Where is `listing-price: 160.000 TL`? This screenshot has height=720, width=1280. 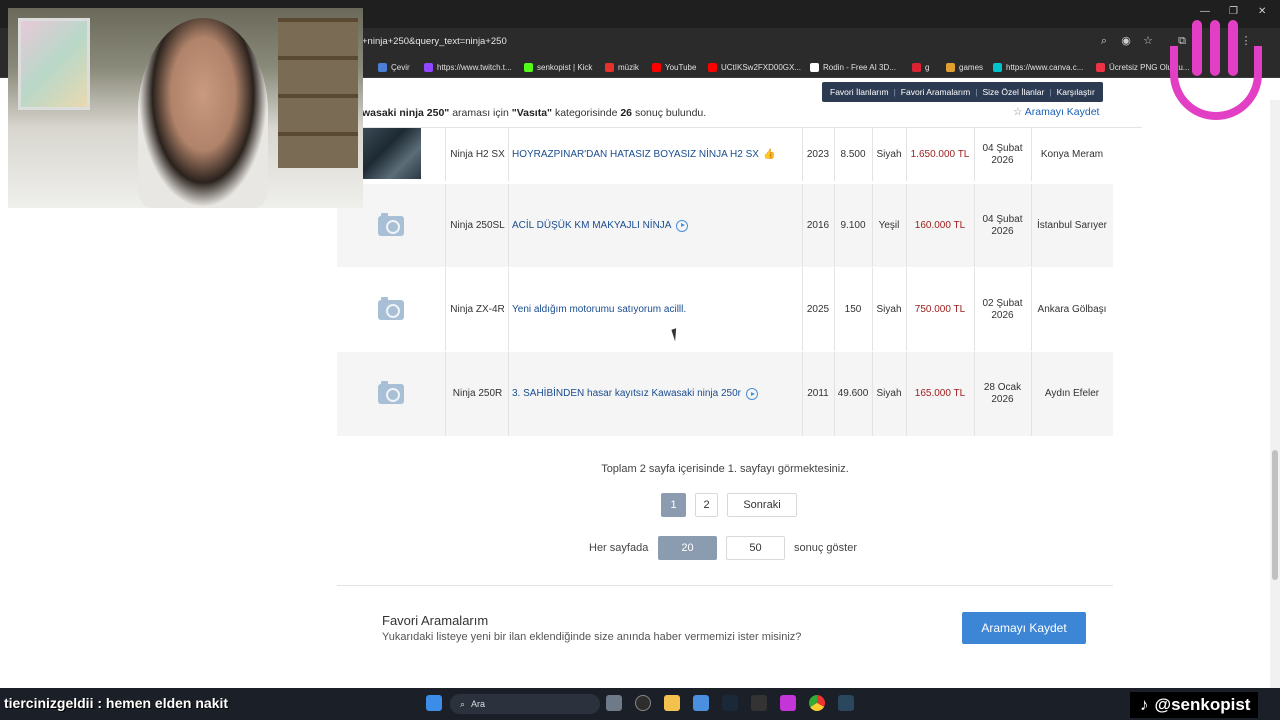
listing-price: 160.000 TL is located at coordinates (940, 225).